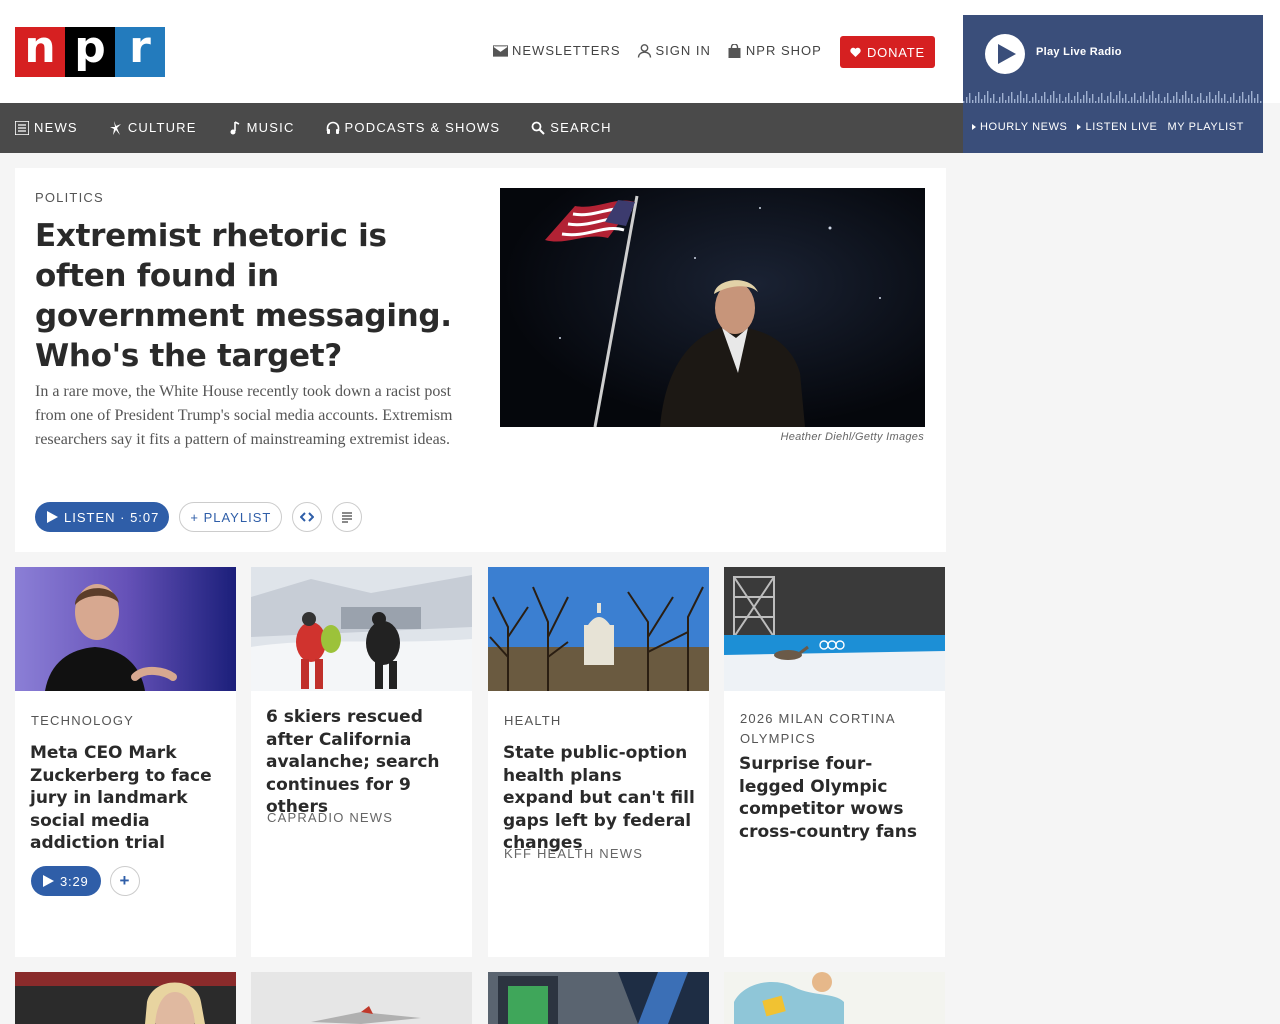 The height and width of the screenshot is (1024, 1280). I want to click on lead-story-image, so click(712, 307).